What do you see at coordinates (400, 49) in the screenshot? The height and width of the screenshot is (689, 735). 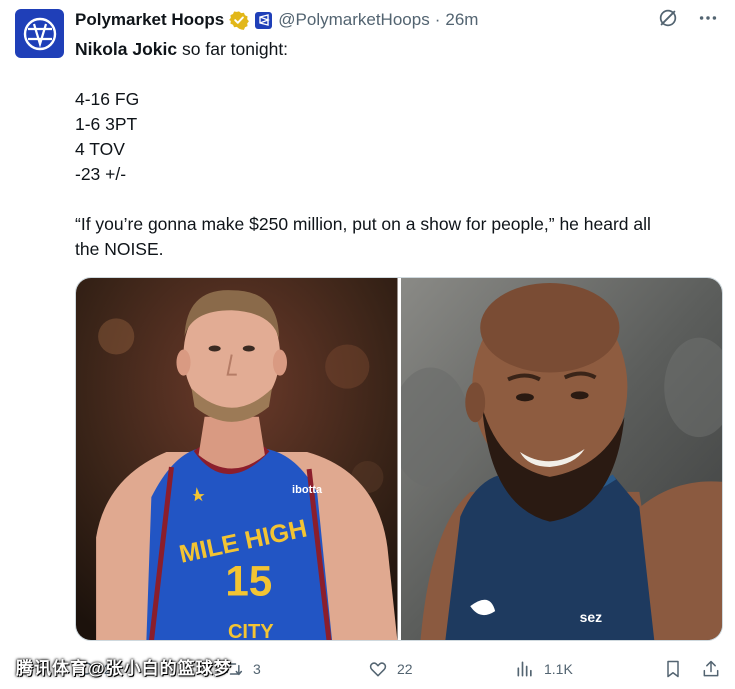 I see `tweet-line-intro: Nikola Jokic so far tonight:` at bounding box center [400, 49].